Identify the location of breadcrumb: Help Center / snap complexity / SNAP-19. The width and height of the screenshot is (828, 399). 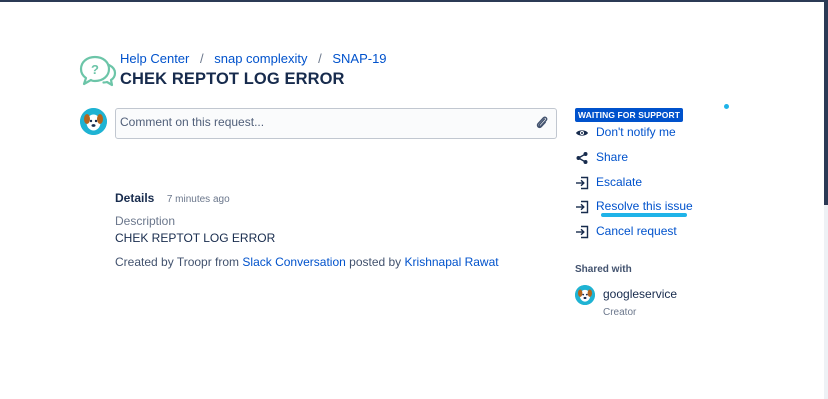
(253, 58).